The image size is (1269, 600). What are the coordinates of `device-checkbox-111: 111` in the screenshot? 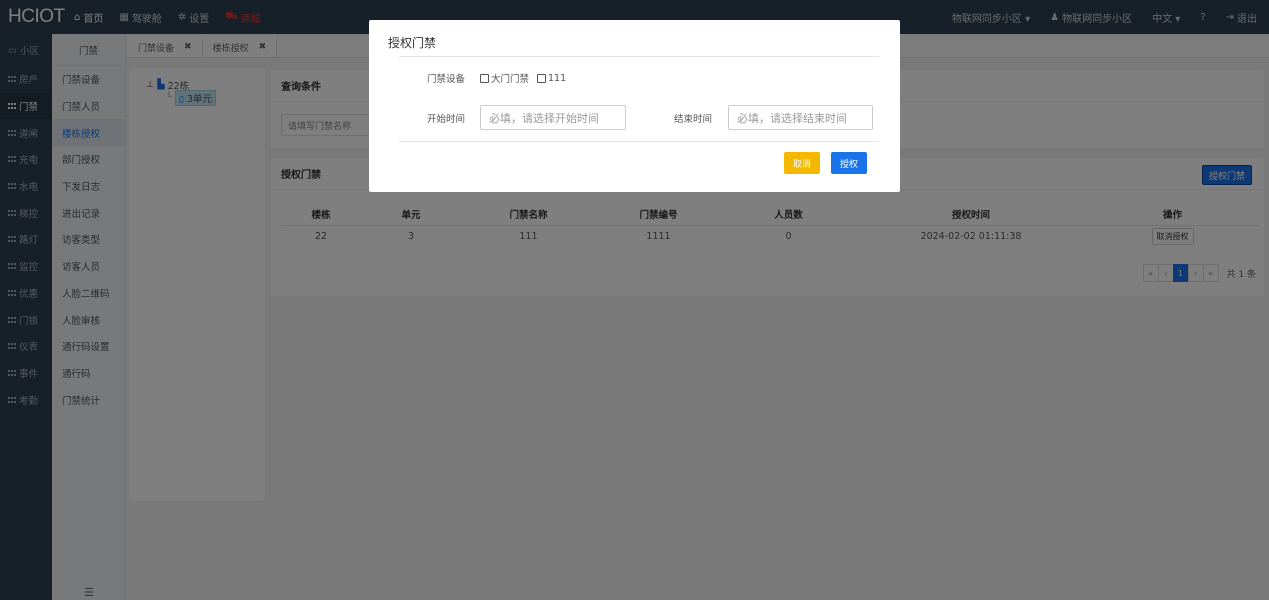 It's located at (551, 78).